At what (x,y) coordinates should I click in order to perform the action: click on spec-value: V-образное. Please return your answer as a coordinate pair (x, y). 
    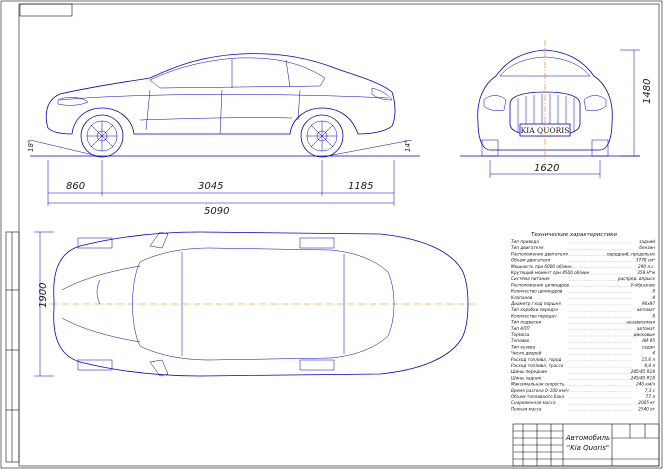
    Looking at the image, I should click on (643, 284).